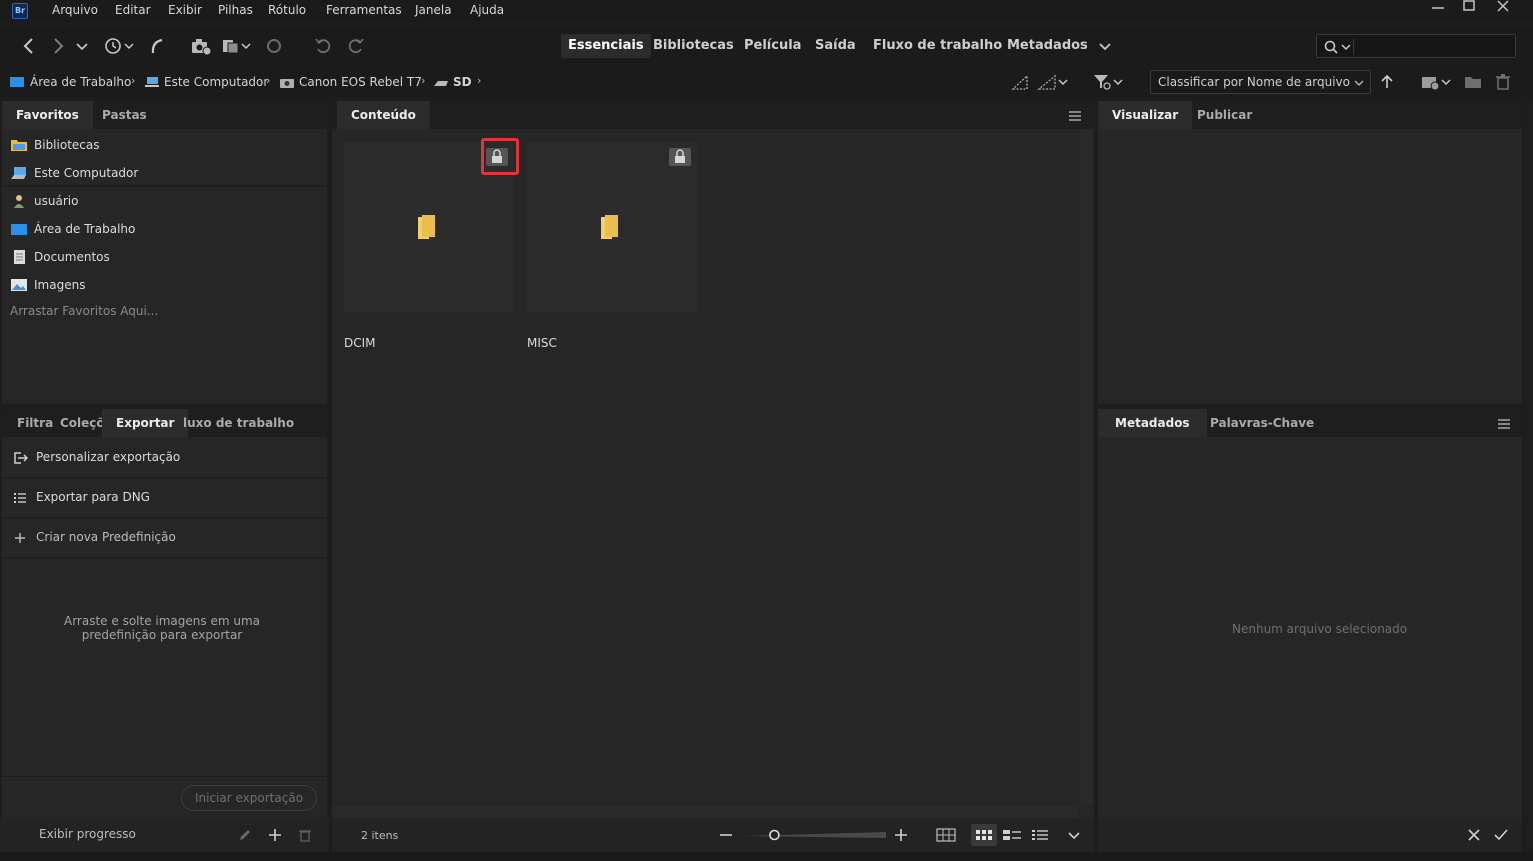 This screenshot has height=861, width=1533. I want to click on favorite-label: Documentos, so click(72, 257).